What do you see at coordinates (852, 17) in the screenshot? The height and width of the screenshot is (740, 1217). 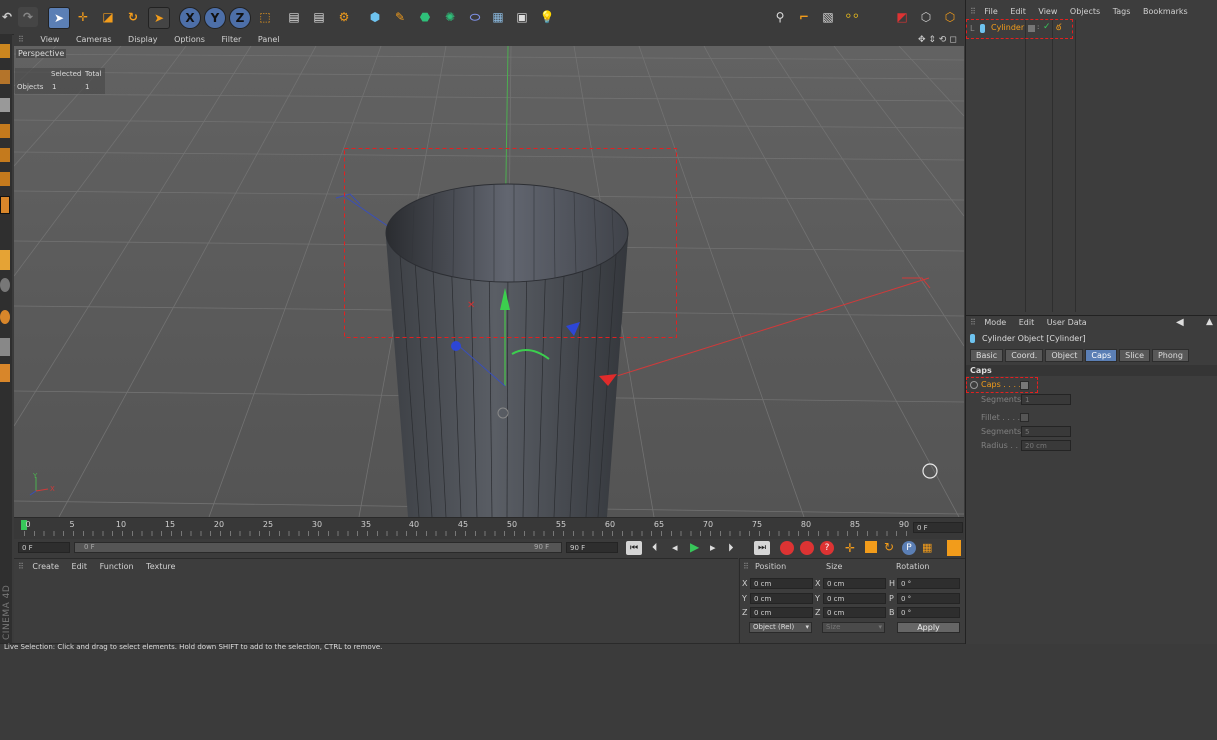 I see `axis-modifier-icon: ⚪⚪` at bounding box center [852, 17].